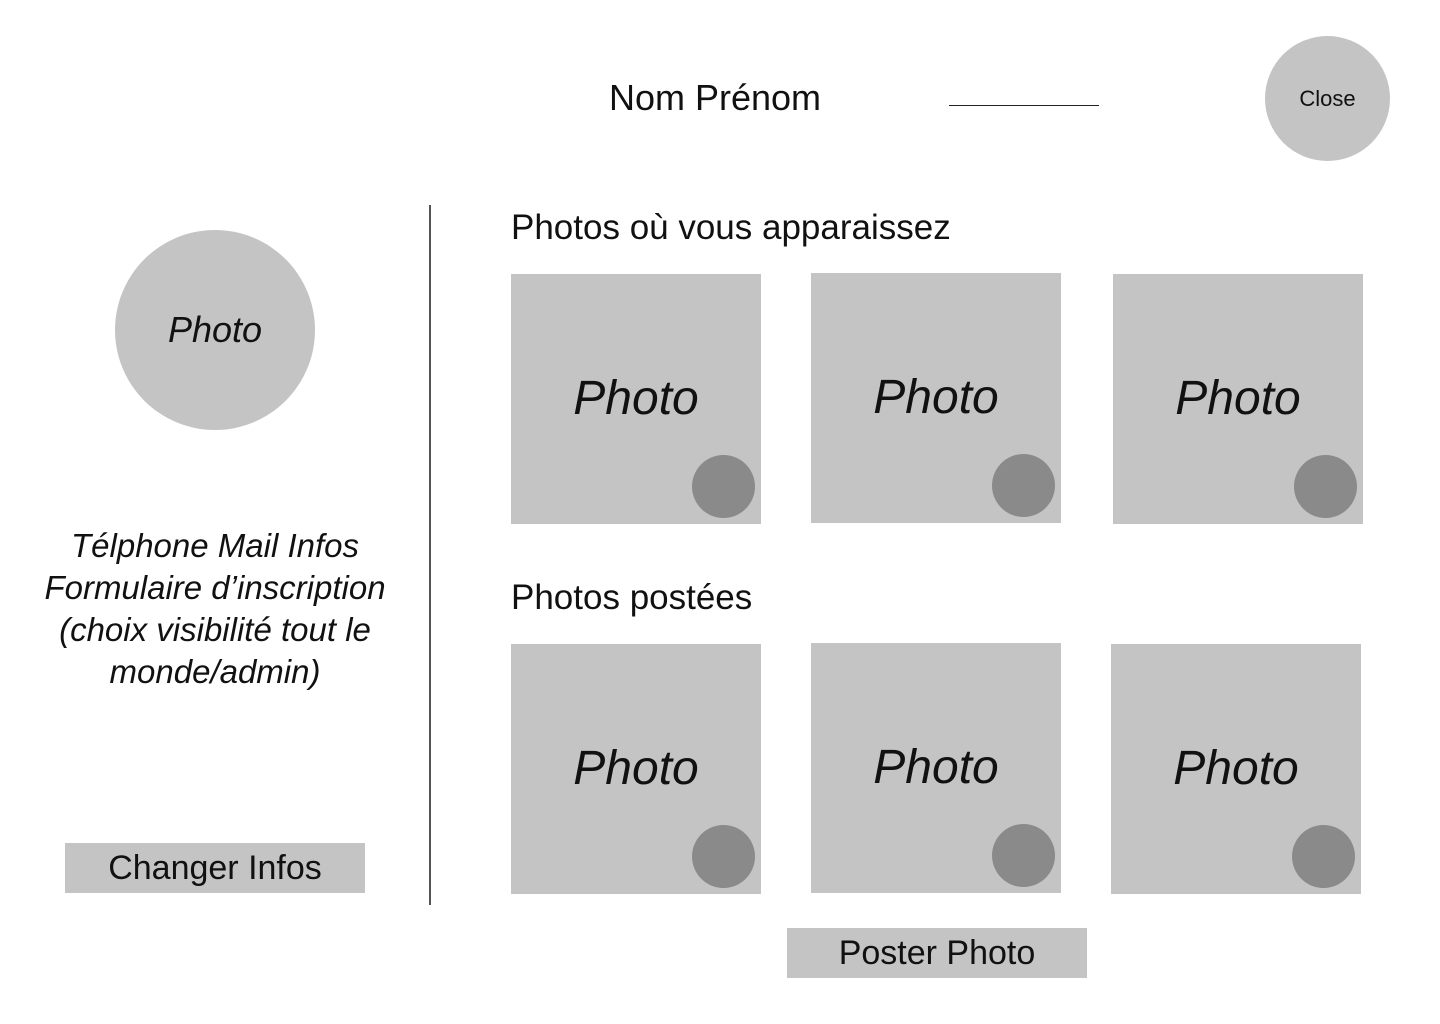 The width and height of the screenshot is (1440, 1024). Describe the element at coordinates (1327, 98) in the screenshot. I see `close-button: Close` at that location.